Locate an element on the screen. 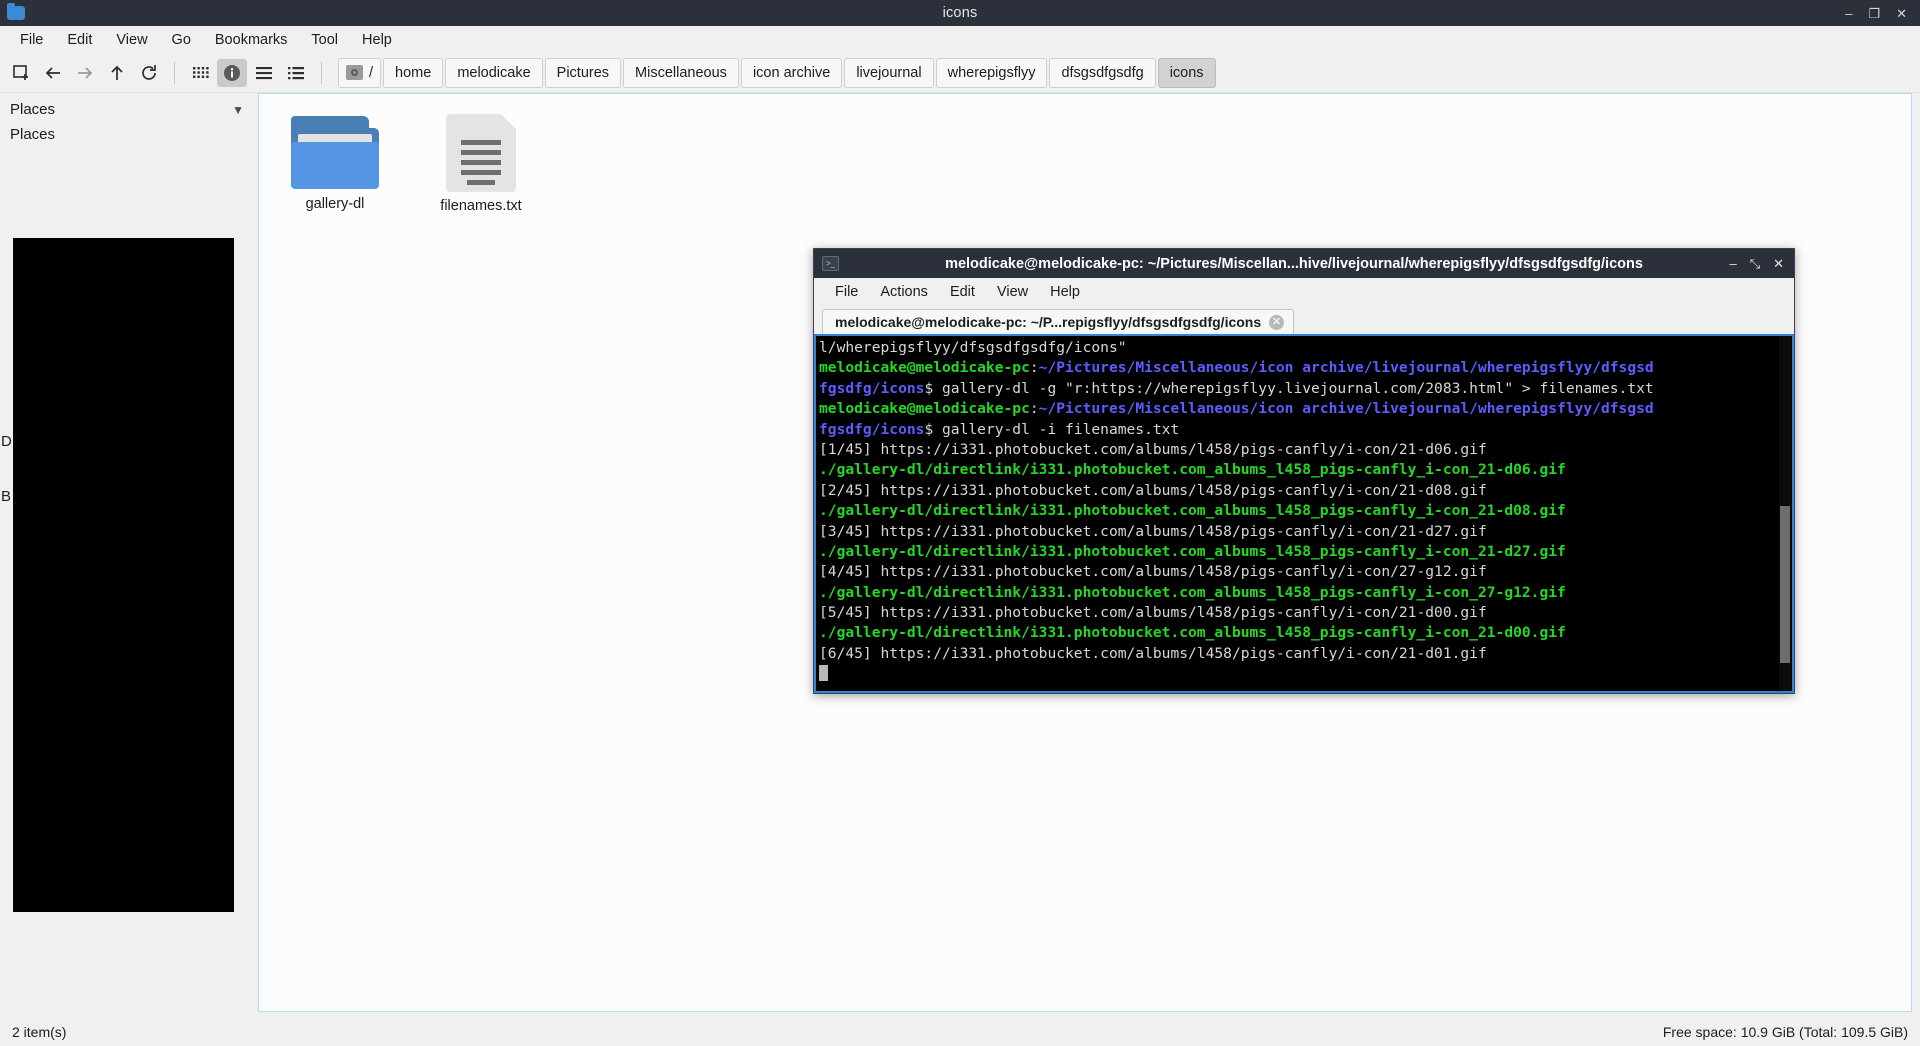 The width and height of the screenshot is (1920, 1046). up-icon is located at coordinates (117, 73).